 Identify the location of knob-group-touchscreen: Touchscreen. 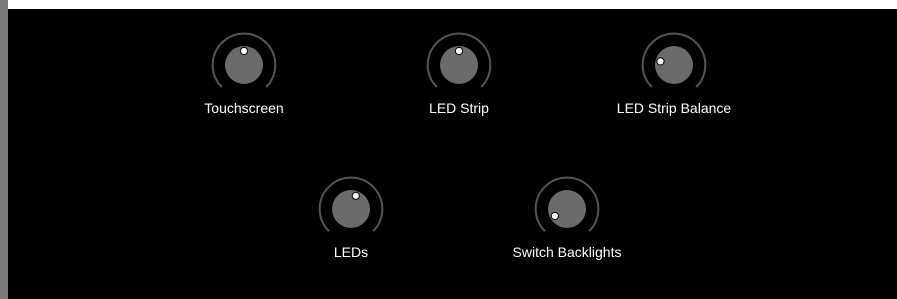
(244, 82).